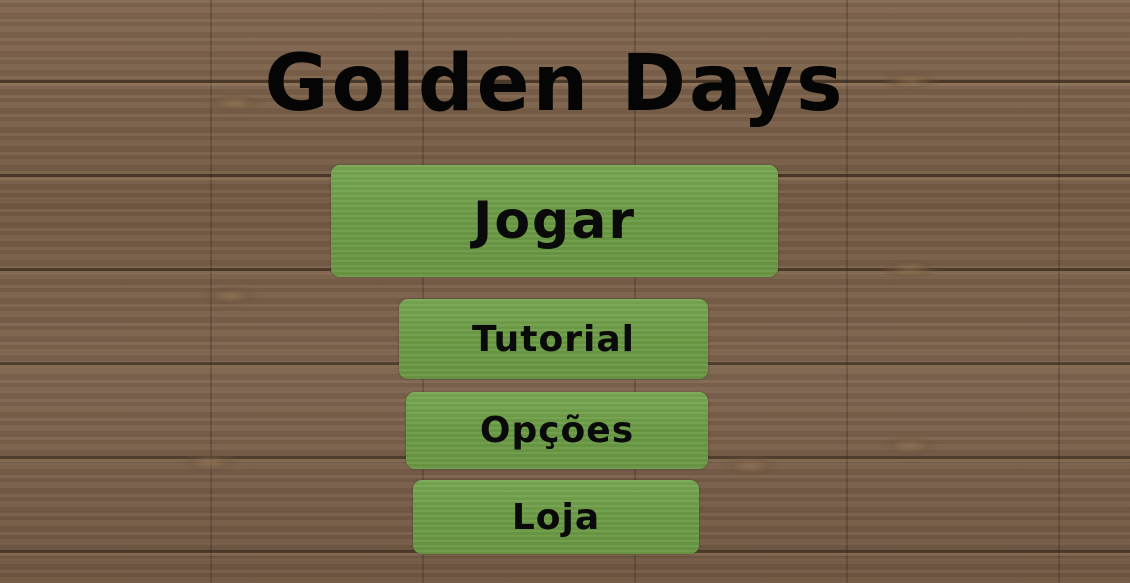  I want to click on play-button: Jogar, so click(554, 221).